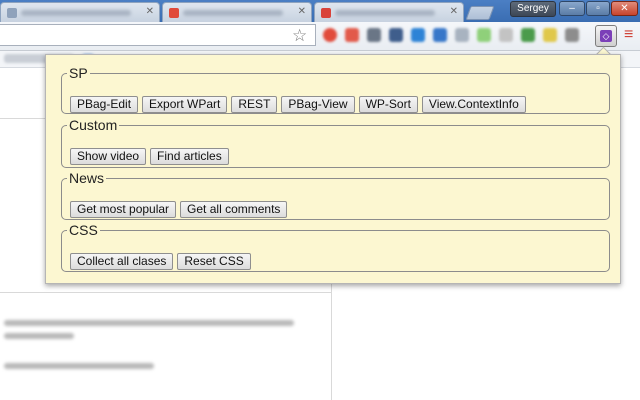  What do you see at coordinates (473, 104) in the screenshot?
I see `view-contextinfo-button: View.ContextInfo` at bounding box center [473, 104].